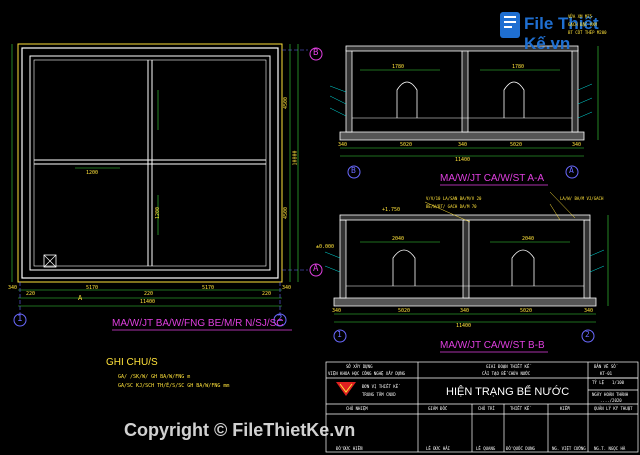 Image resolution: width=640 pixels, height=455 pixels. I want to click on aa-top-dim-2: 1780, so click(518, 67).